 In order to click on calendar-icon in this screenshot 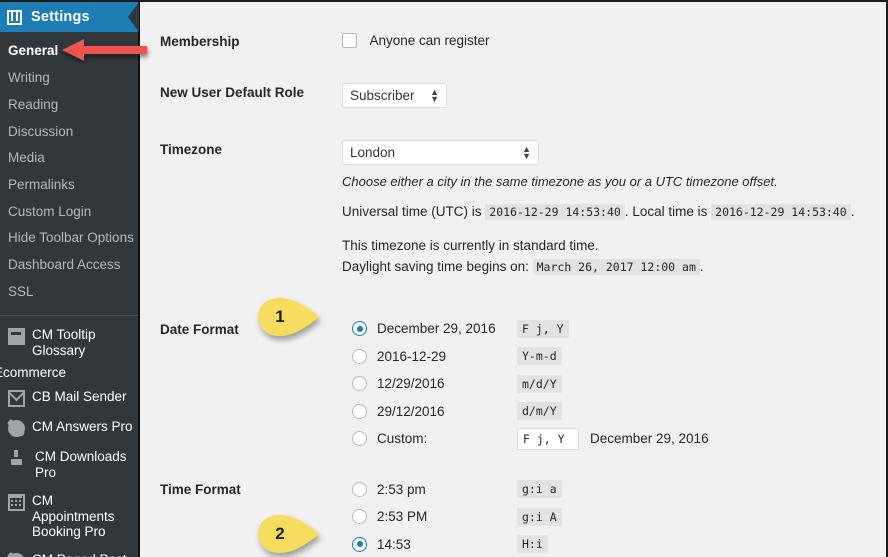, I will do `click(16, 502)`.